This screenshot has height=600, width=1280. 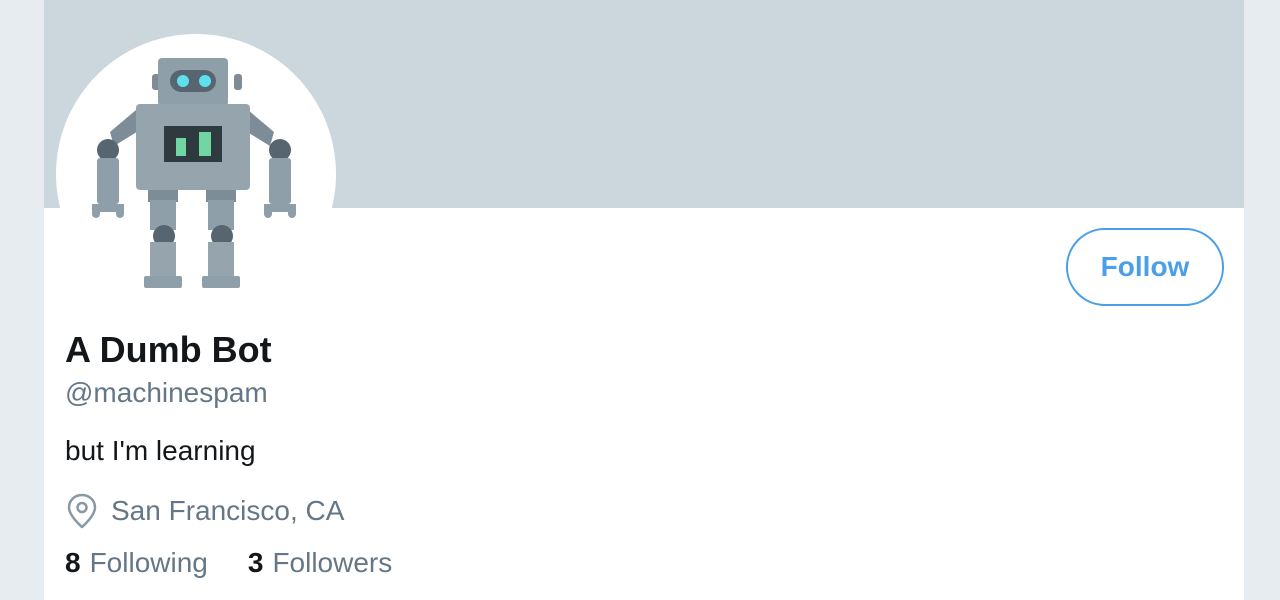 I want to click on profile-avatar, so click(x=196, y=174).